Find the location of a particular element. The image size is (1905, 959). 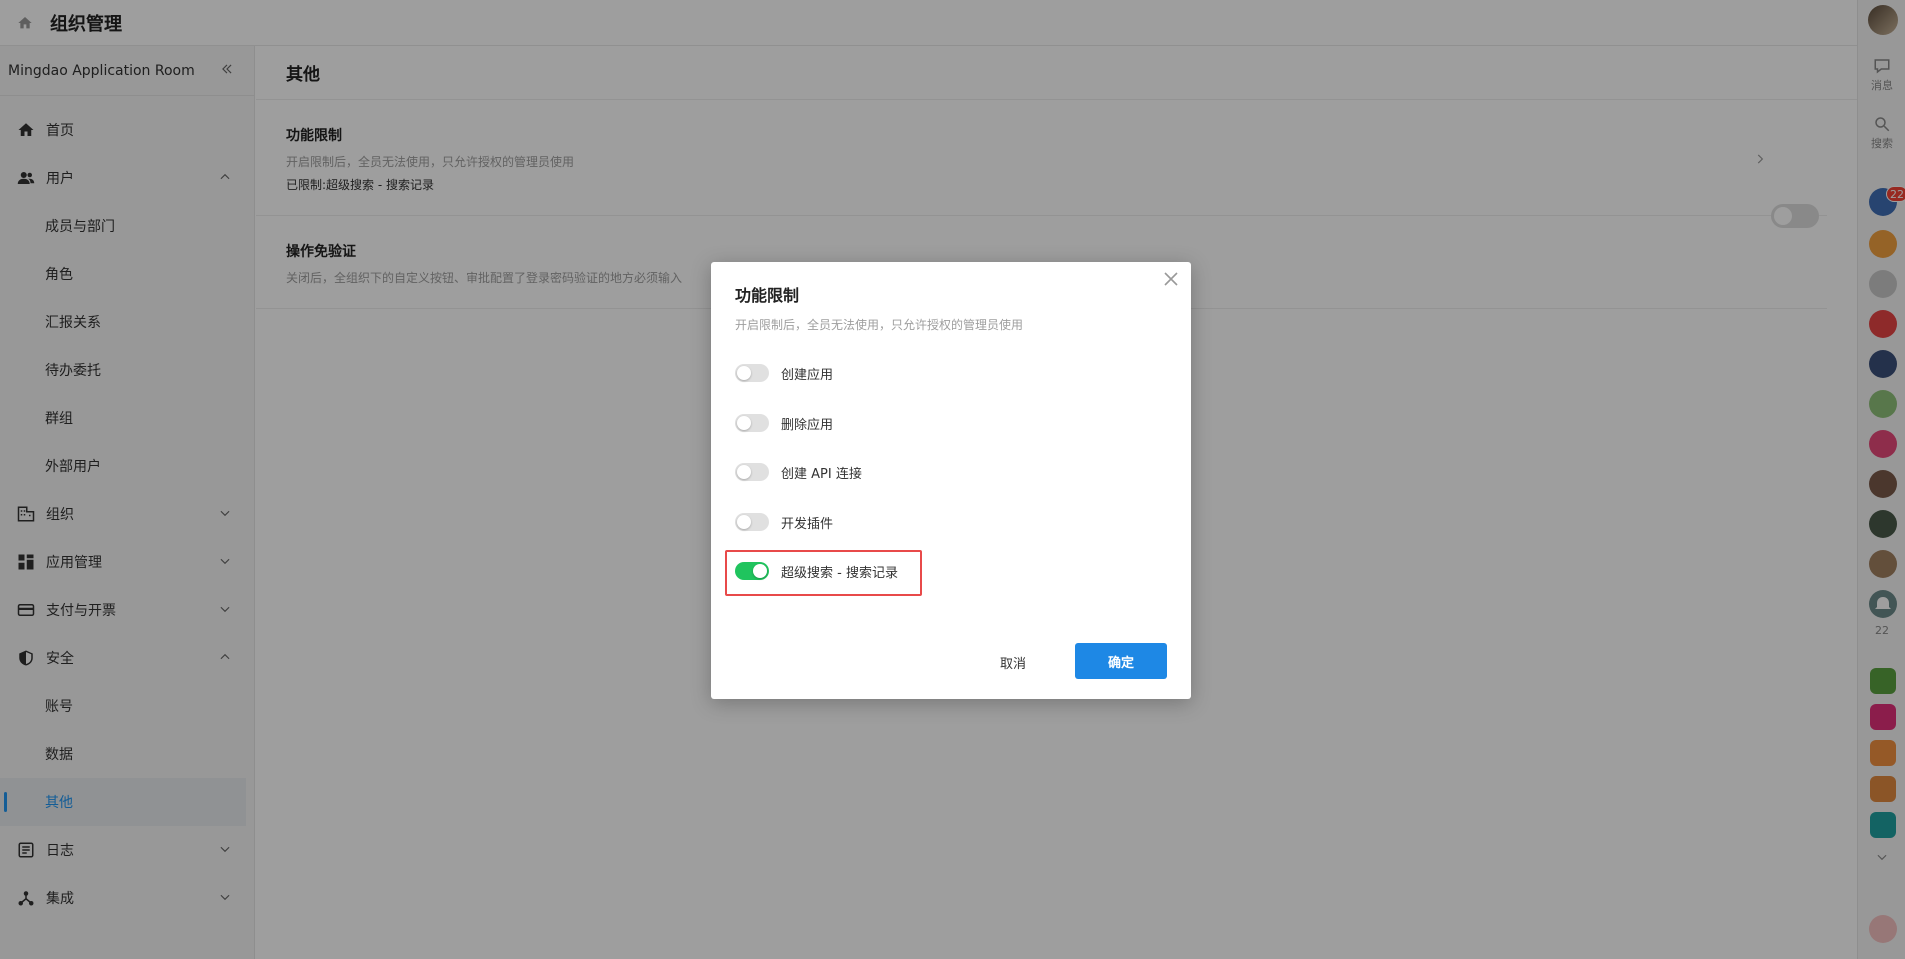

option-label: 创建 API 连接 is located at coordinates (821, 474).